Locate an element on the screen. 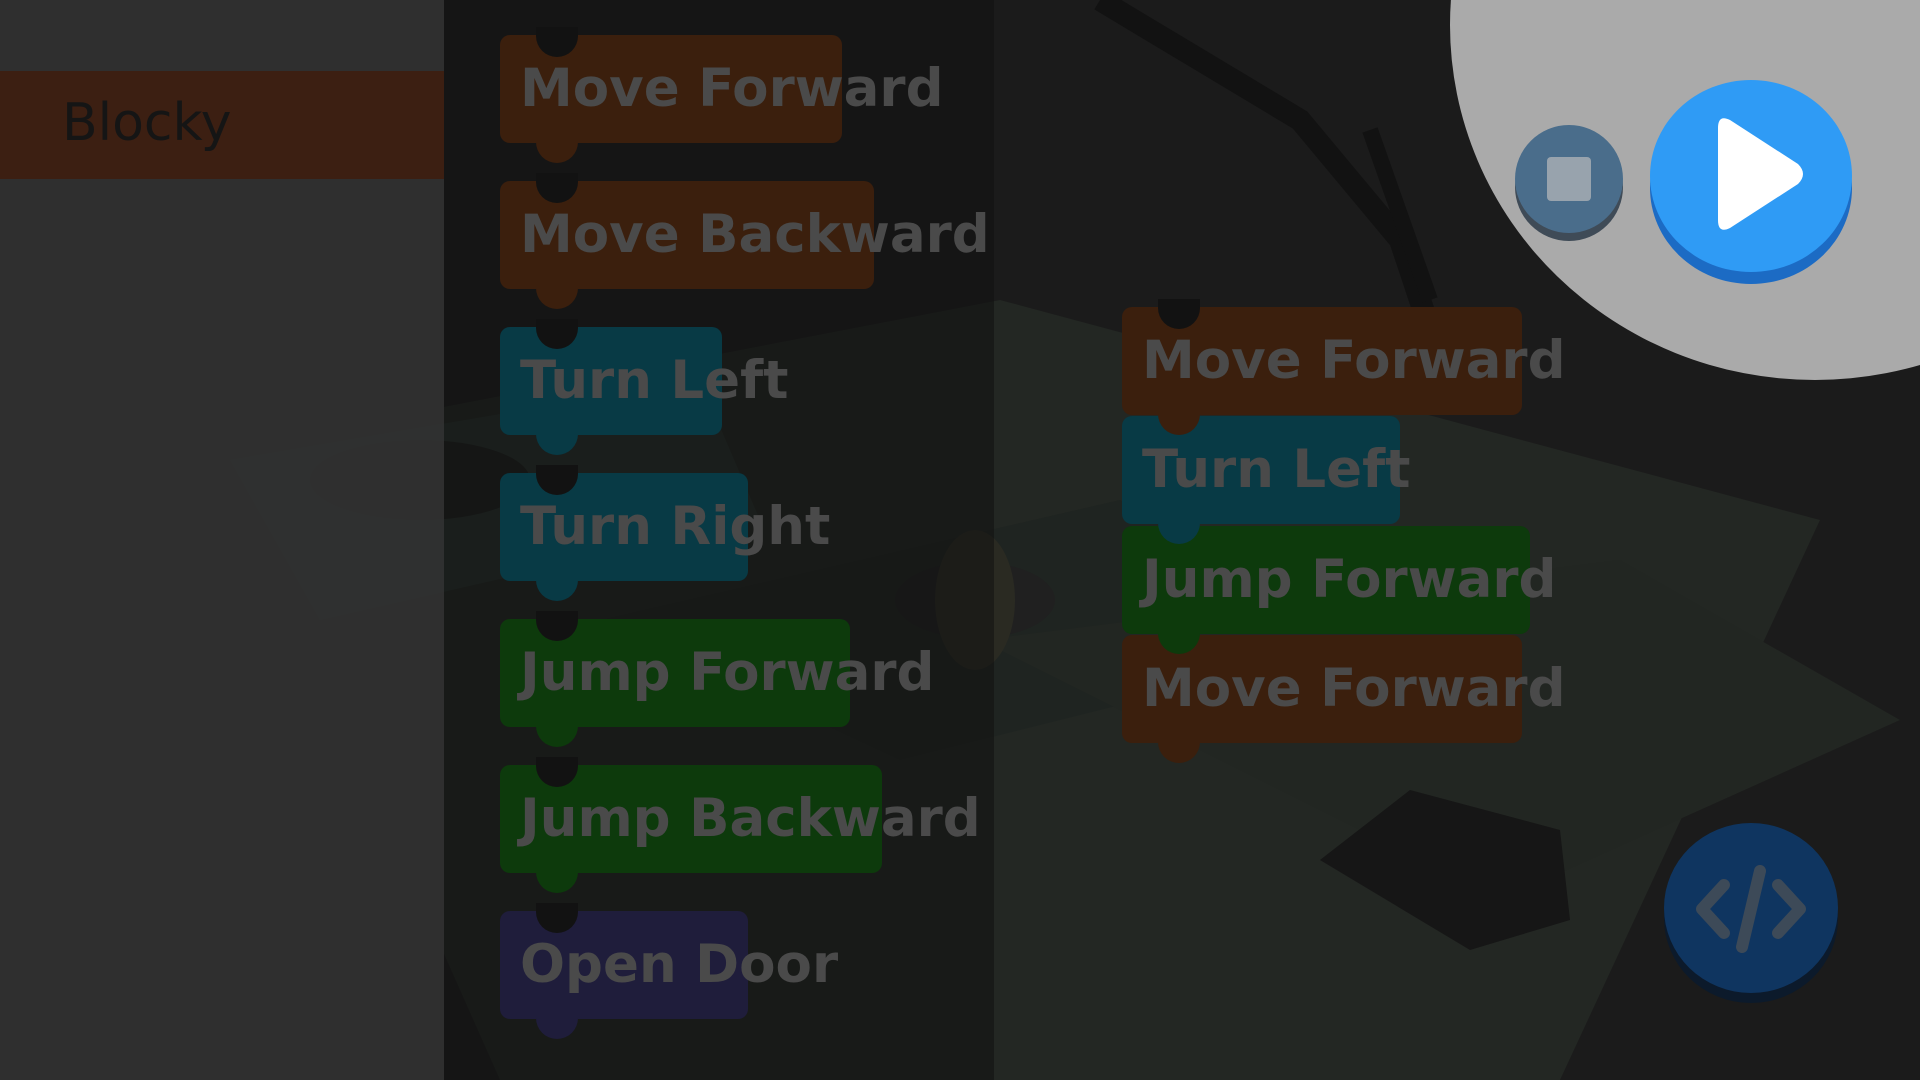  block-label: Jump Backward is located at coordinates (750, 818).